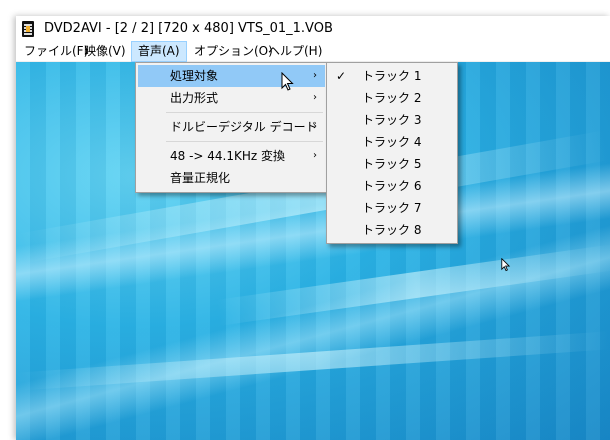 The width and height of the screenshot is (610, 440). What do you see at coordinates (341, 76) in the screenshot?
I see `check-icon: ✓` at bounding box center [341, 76].